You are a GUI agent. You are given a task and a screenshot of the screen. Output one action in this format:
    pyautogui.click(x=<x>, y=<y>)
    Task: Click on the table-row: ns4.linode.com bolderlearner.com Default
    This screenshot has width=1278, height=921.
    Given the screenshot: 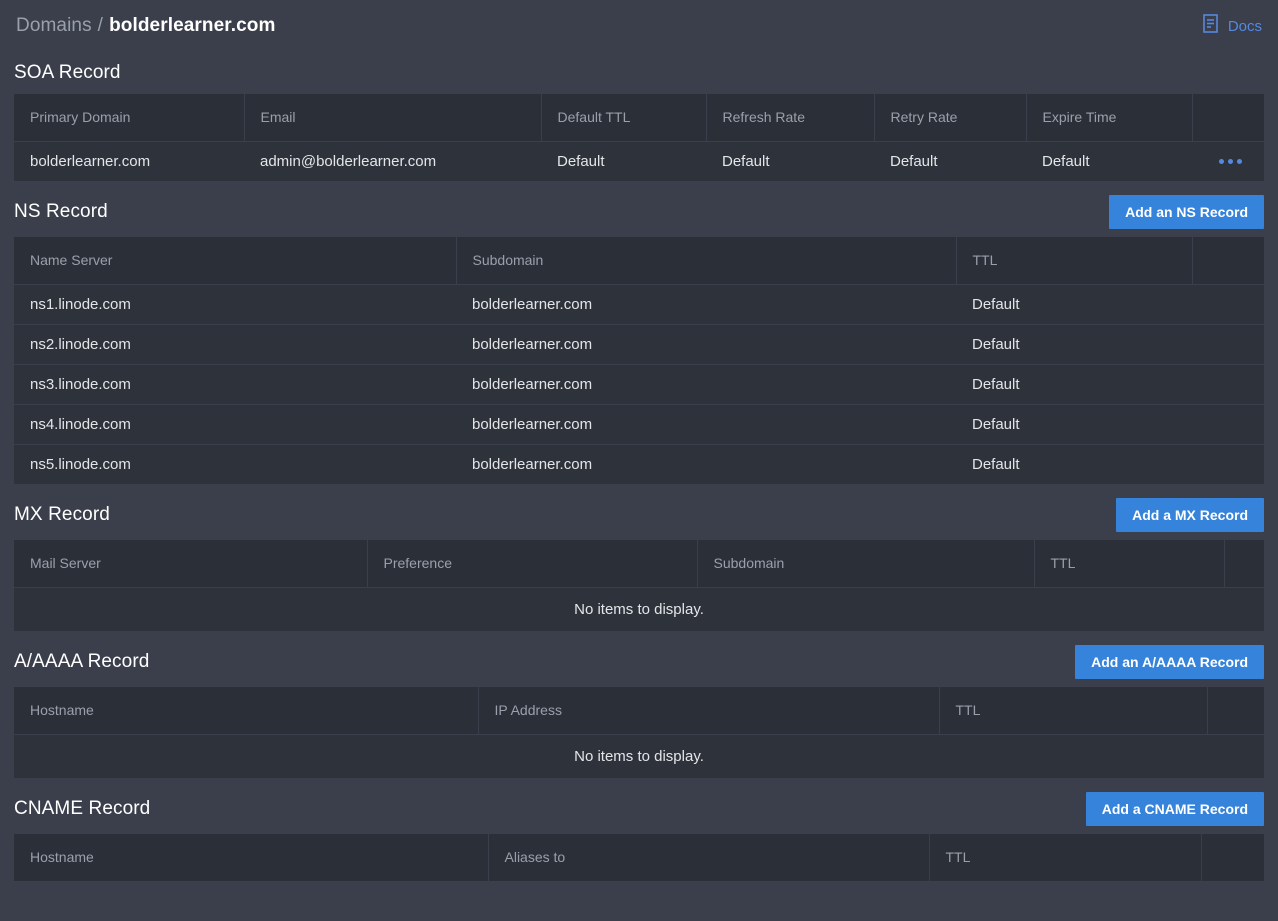 What is the action you would take?
    pyautogui.click(x=639, y=424)
    